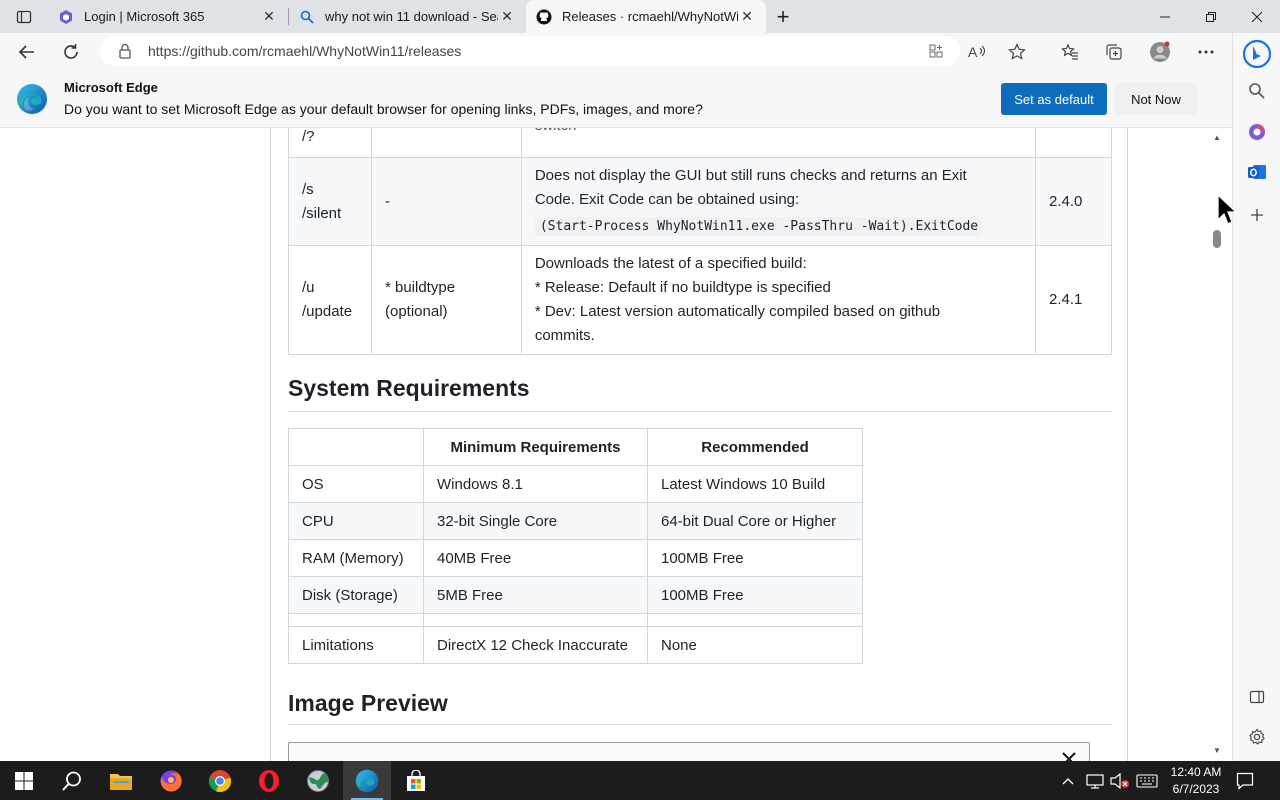  I want to click on banner-title: Microsoft Edge, so click(111, 87).